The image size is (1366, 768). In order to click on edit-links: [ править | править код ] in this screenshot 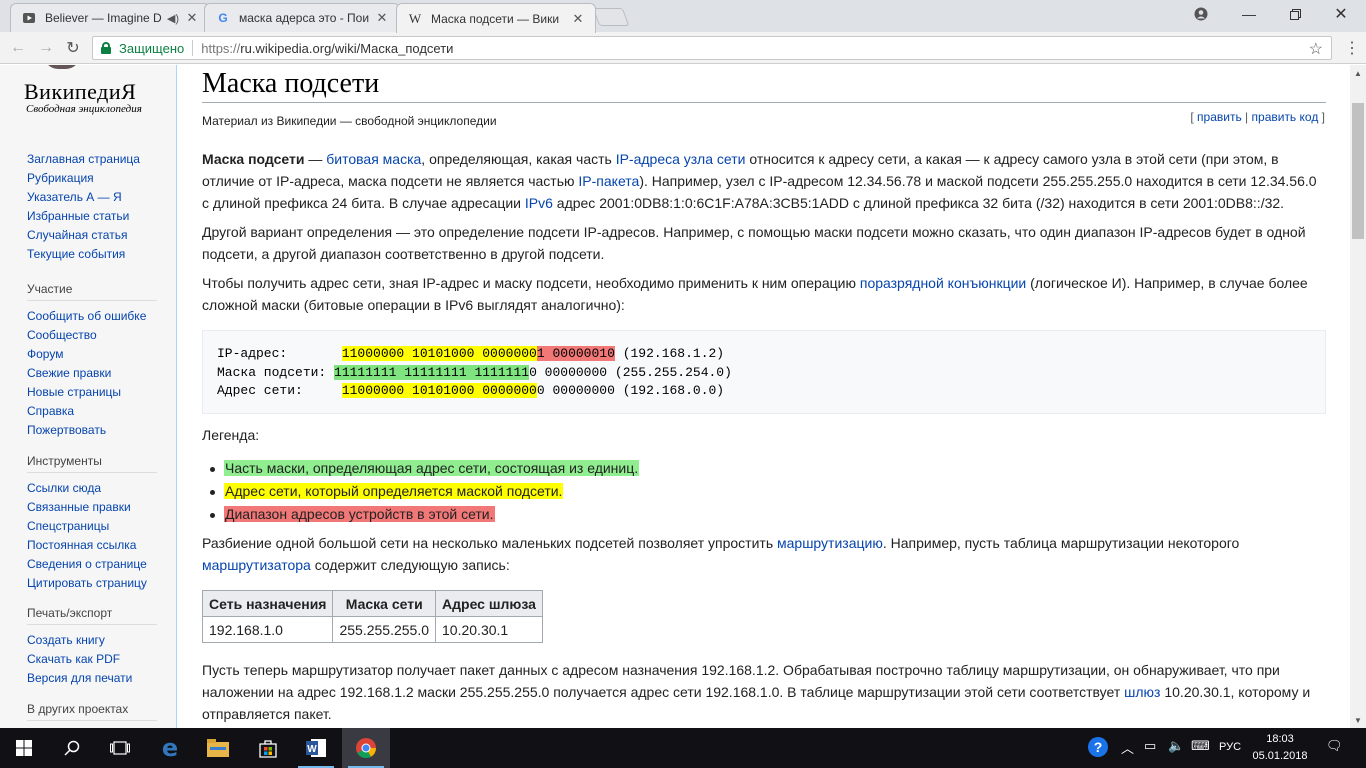, I will do `click(1257, 117)`.